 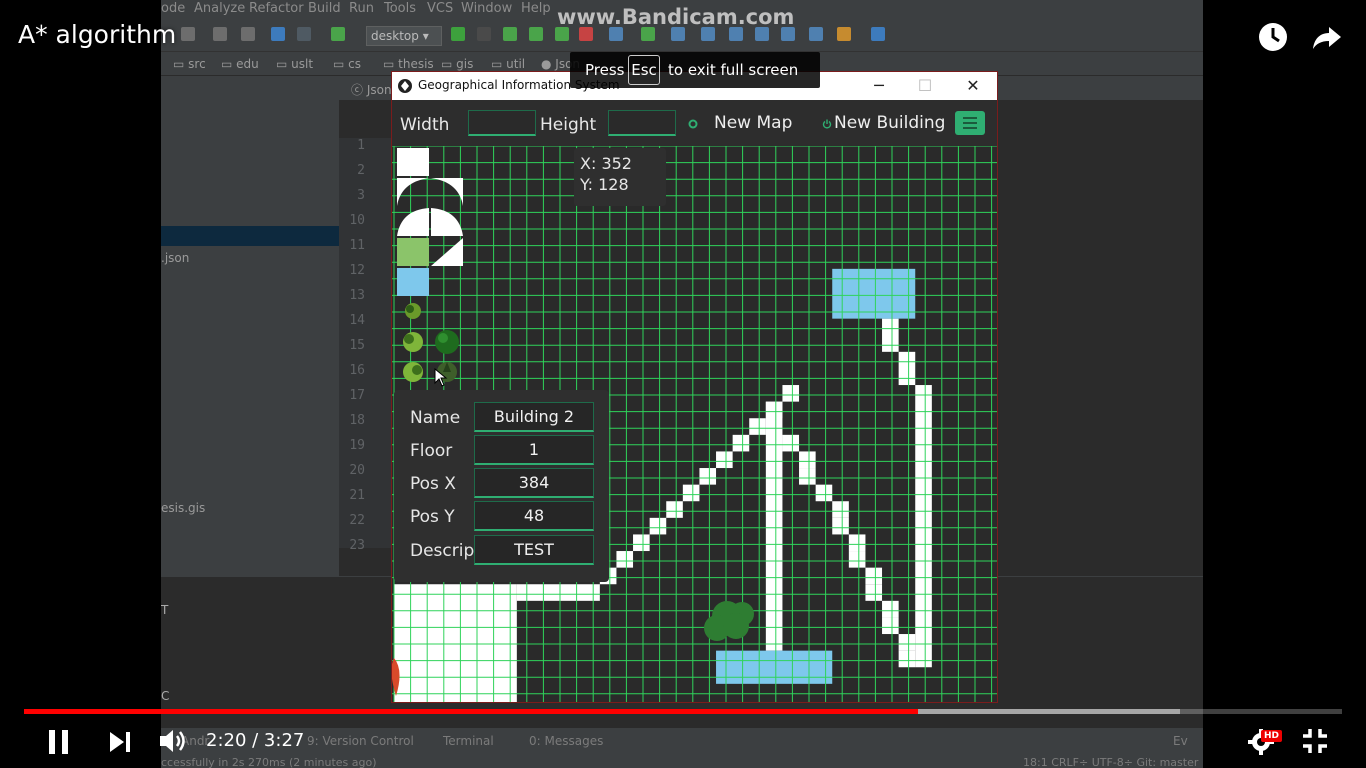 I want to click on volume-icon, so click(x=173, y=741).